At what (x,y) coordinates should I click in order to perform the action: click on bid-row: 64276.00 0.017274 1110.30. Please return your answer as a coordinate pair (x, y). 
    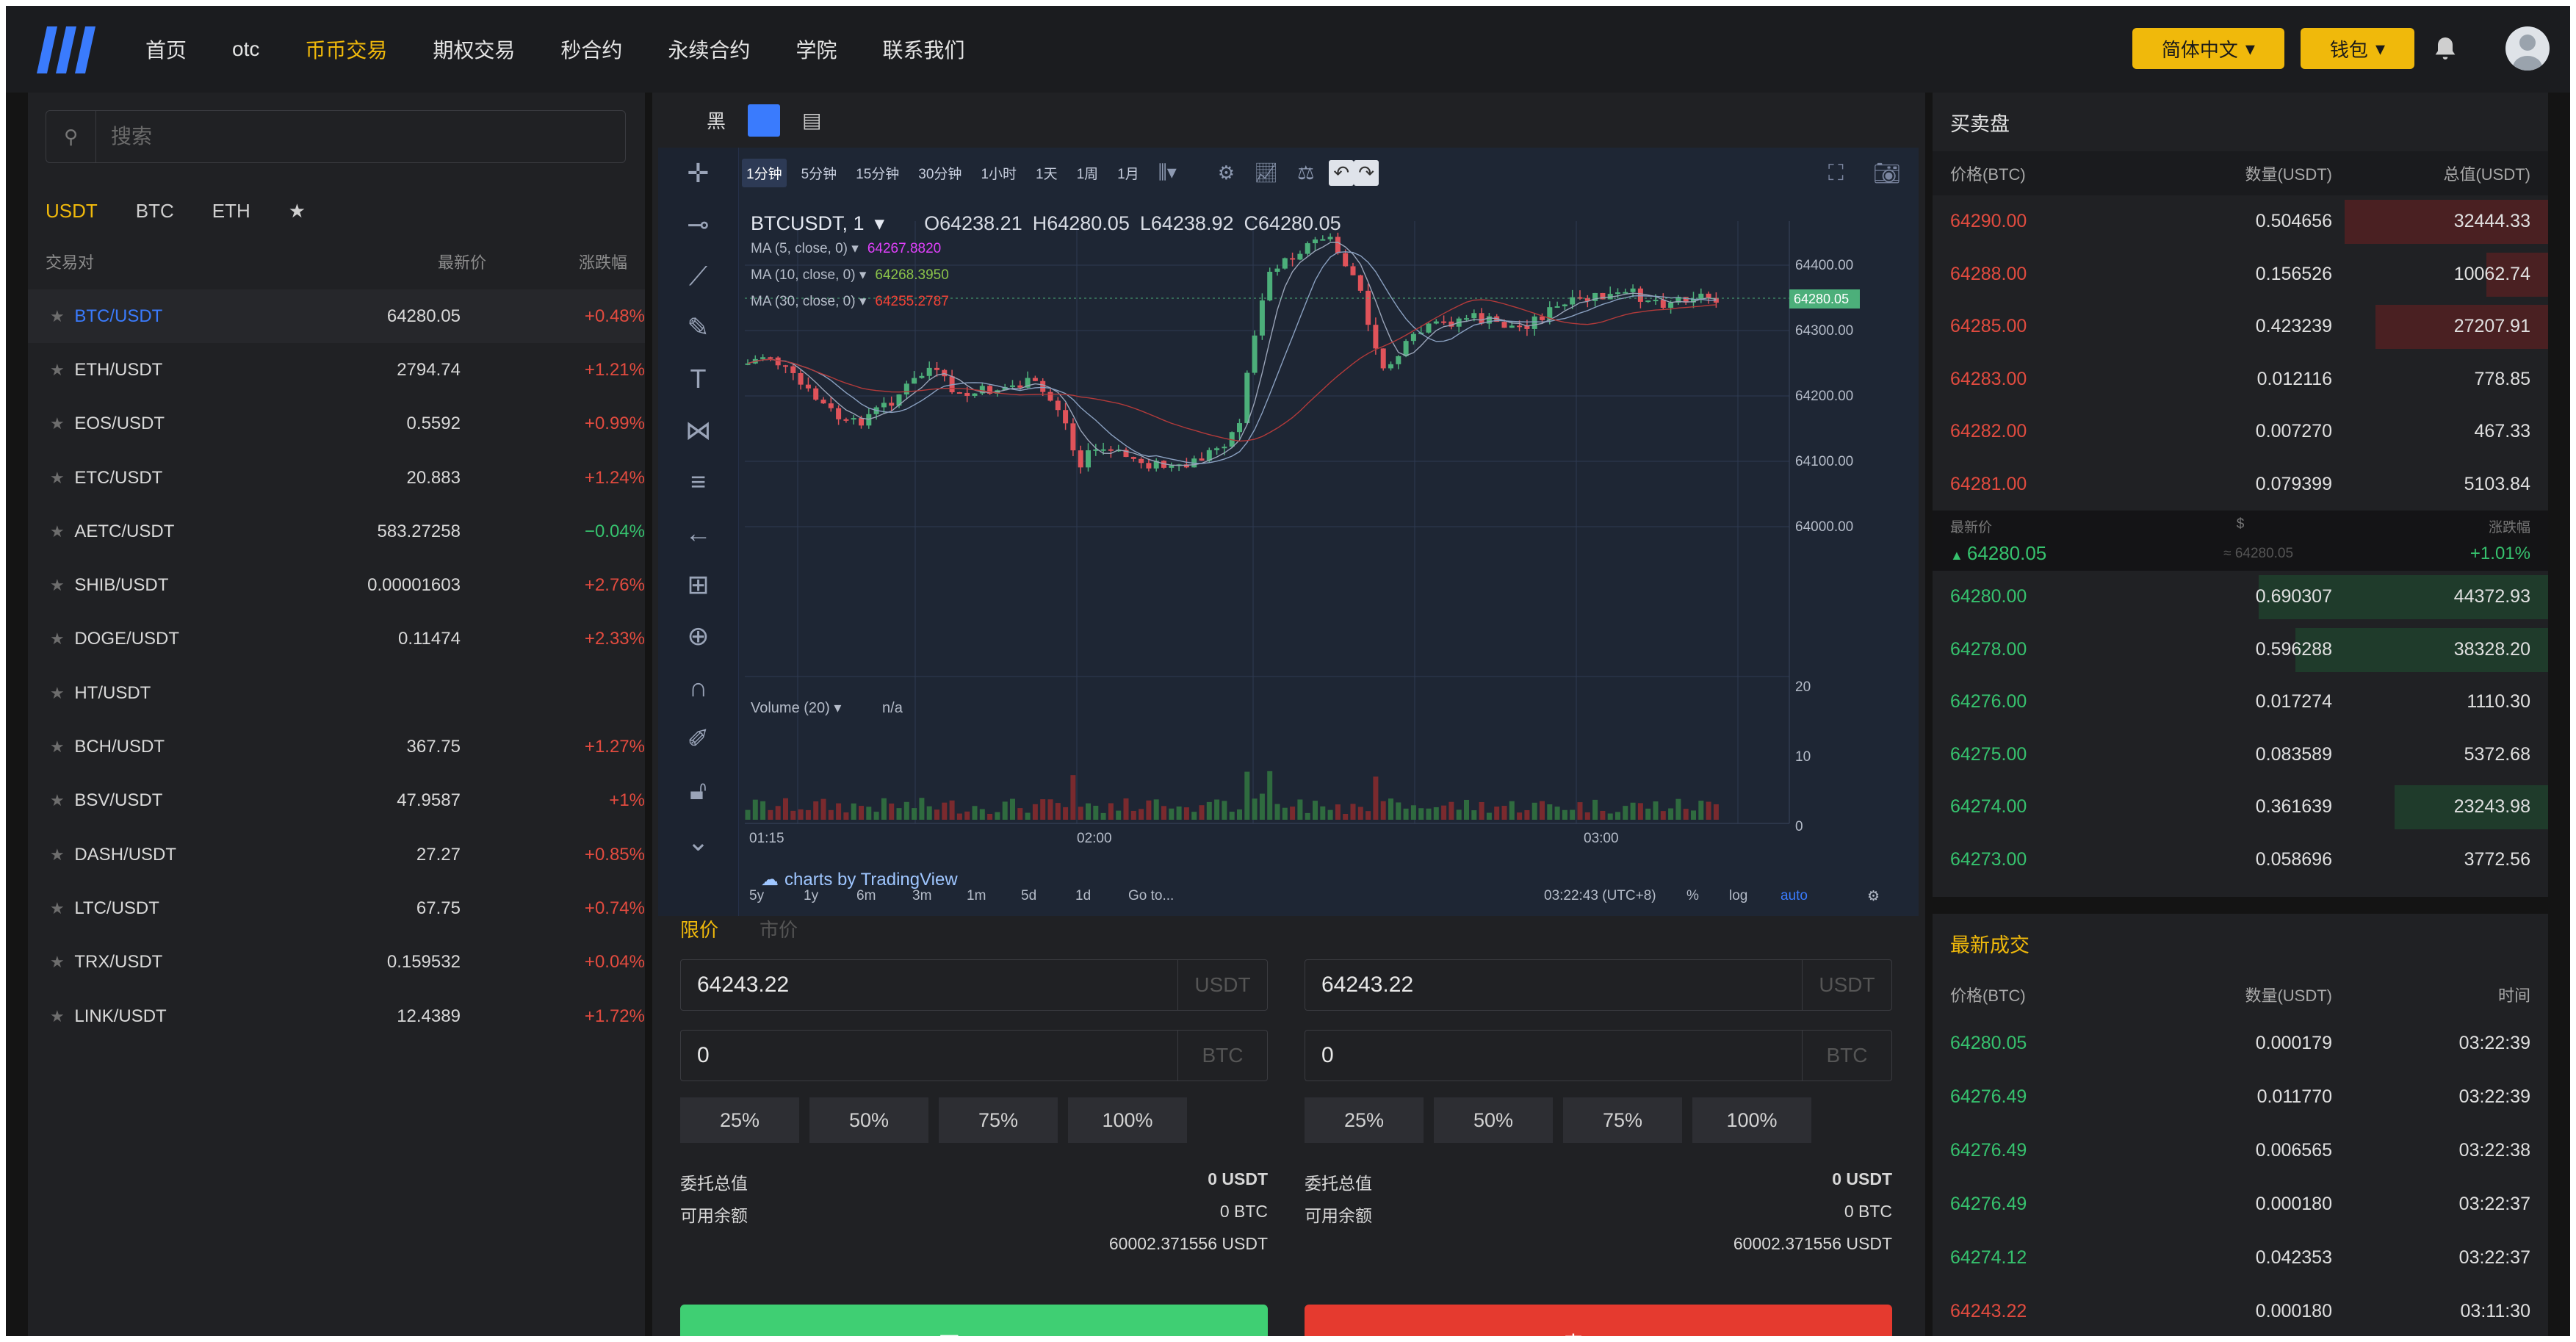
    Looking at the image, I should click on (2240, 703).